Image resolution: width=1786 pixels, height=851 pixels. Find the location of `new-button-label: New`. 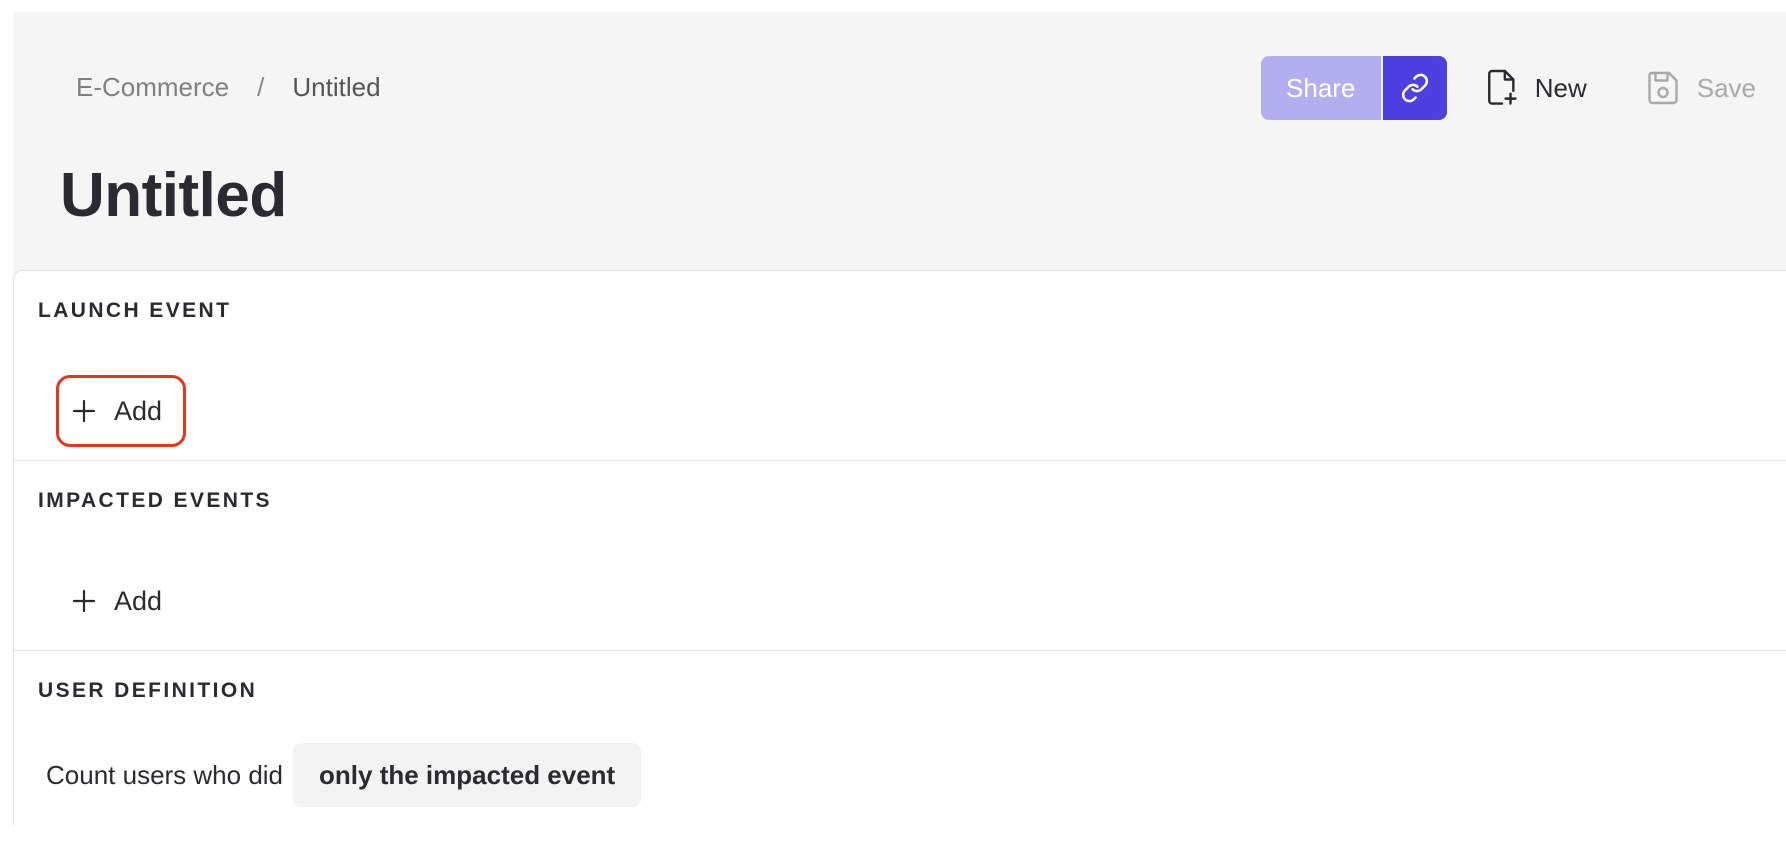

new-button-label: New is located at coordinates (1560, 87).